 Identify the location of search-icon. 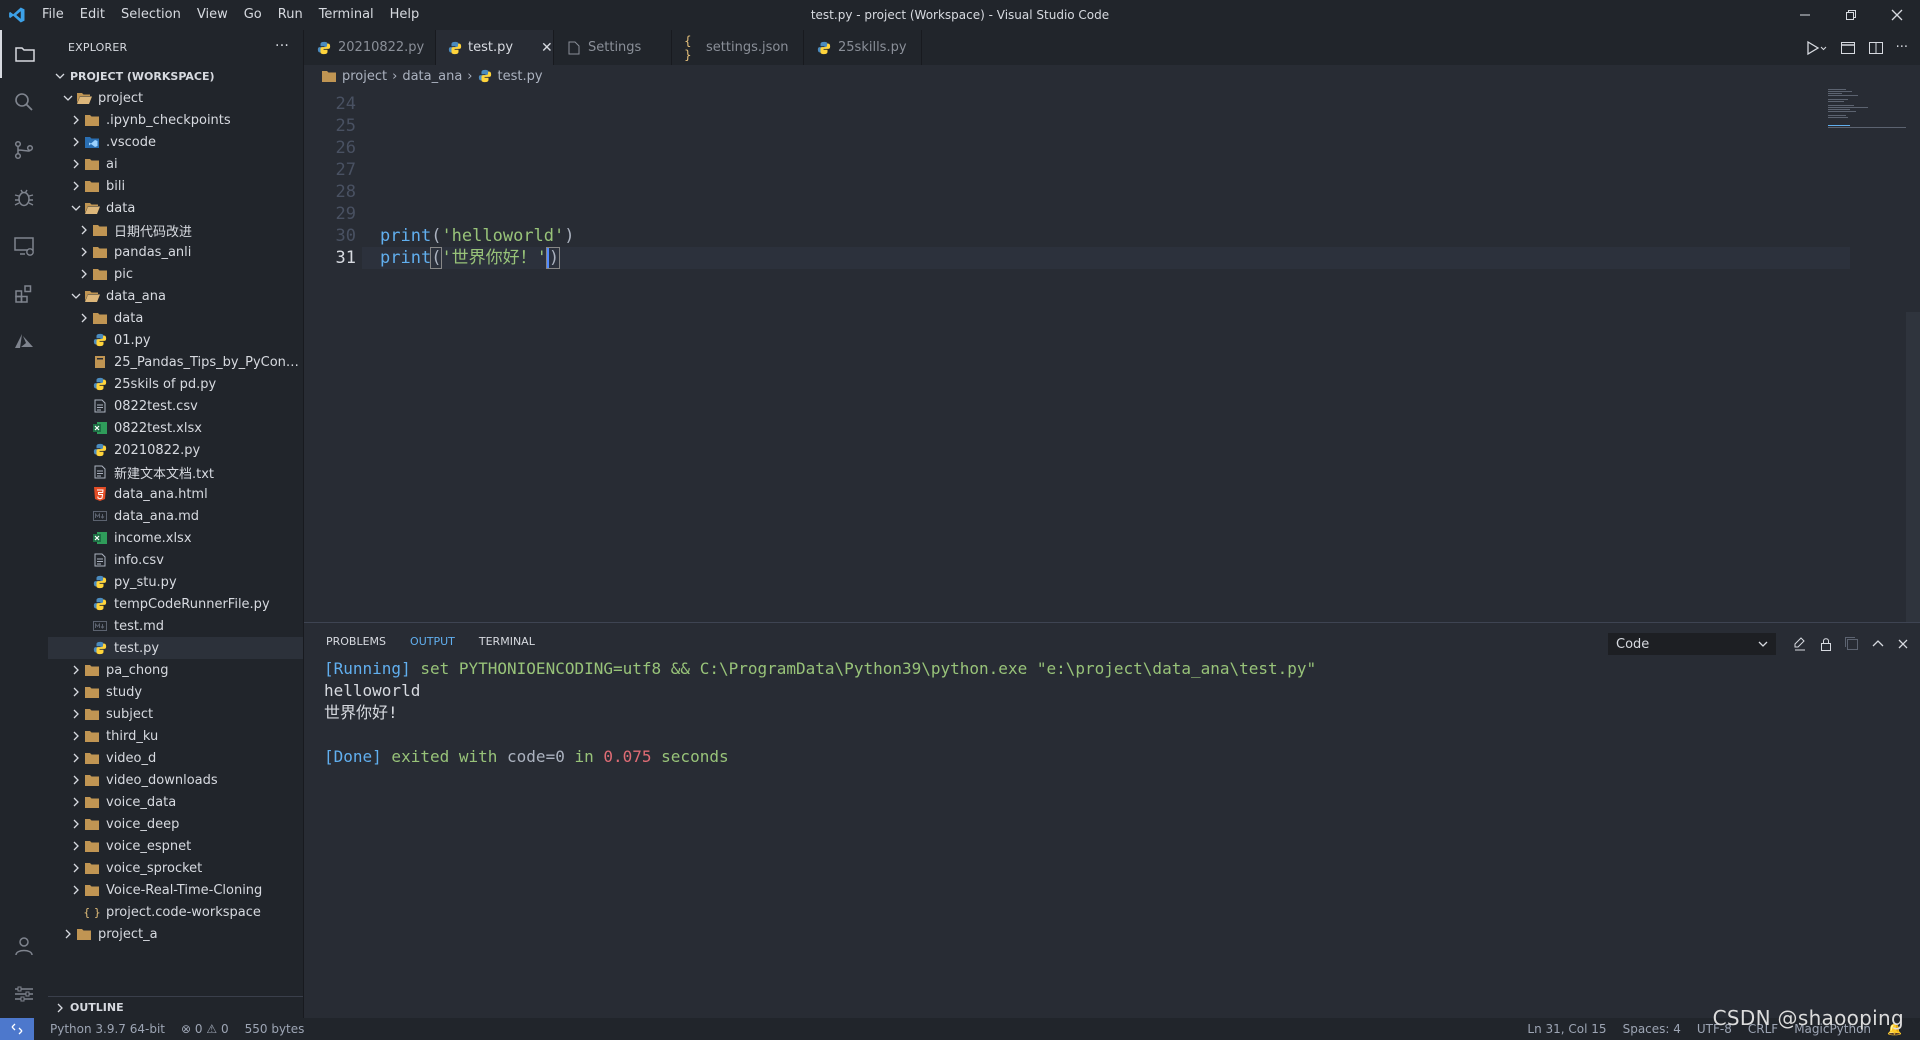
(24, 102).